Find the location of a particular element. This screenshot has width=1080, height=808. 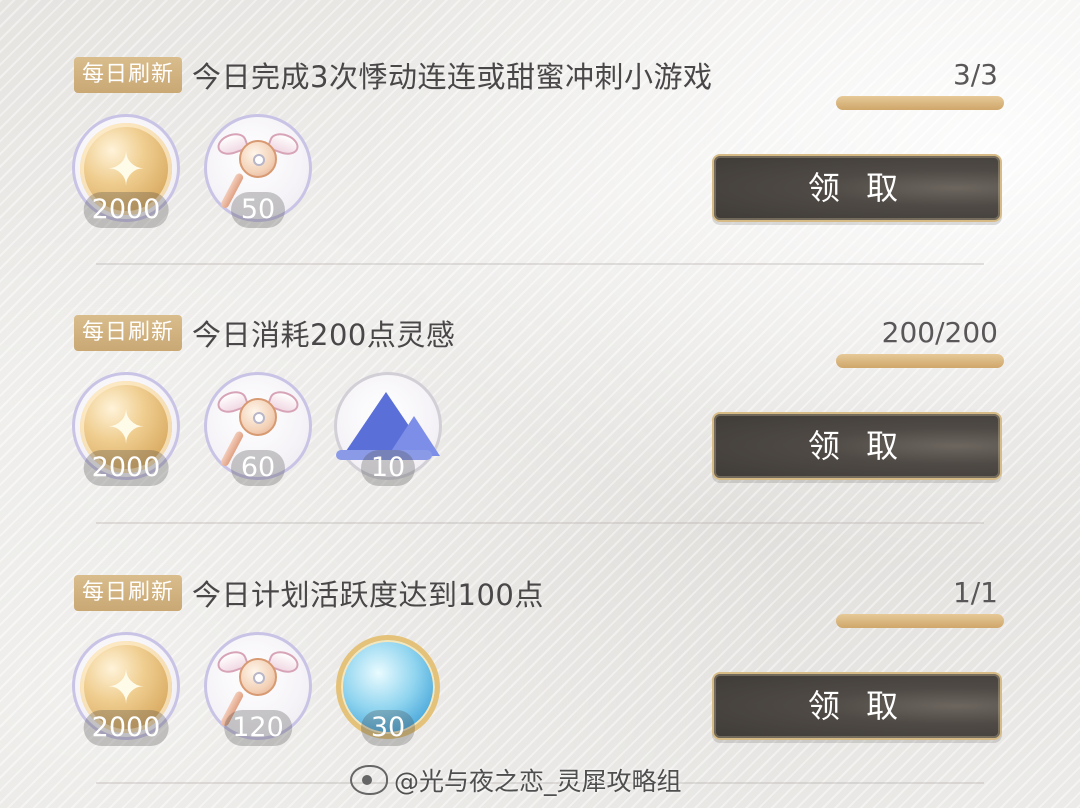

reward-list: ✦ 2000 60 10 is located at coordinates (272, 429).